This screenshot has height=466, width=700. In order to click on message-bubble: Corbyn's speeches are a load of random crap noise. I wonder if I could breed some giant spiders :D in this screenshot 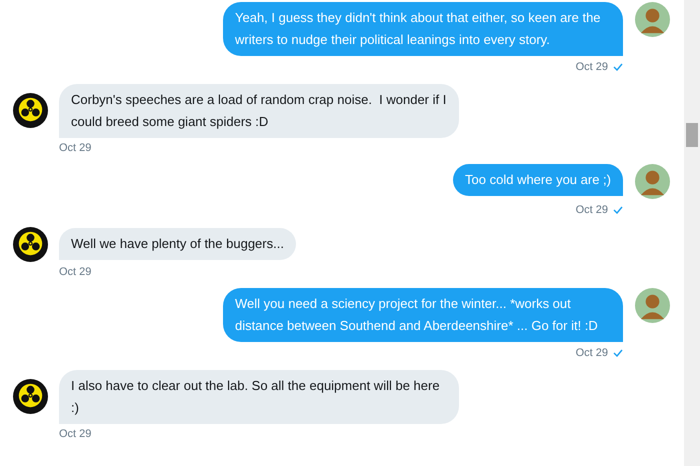, I will do `click(259, 111)`.